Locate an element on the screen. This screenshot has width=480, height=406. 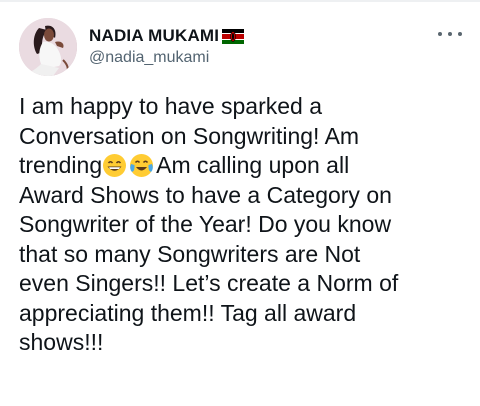
top-divider is located at coordinates (240, 1).